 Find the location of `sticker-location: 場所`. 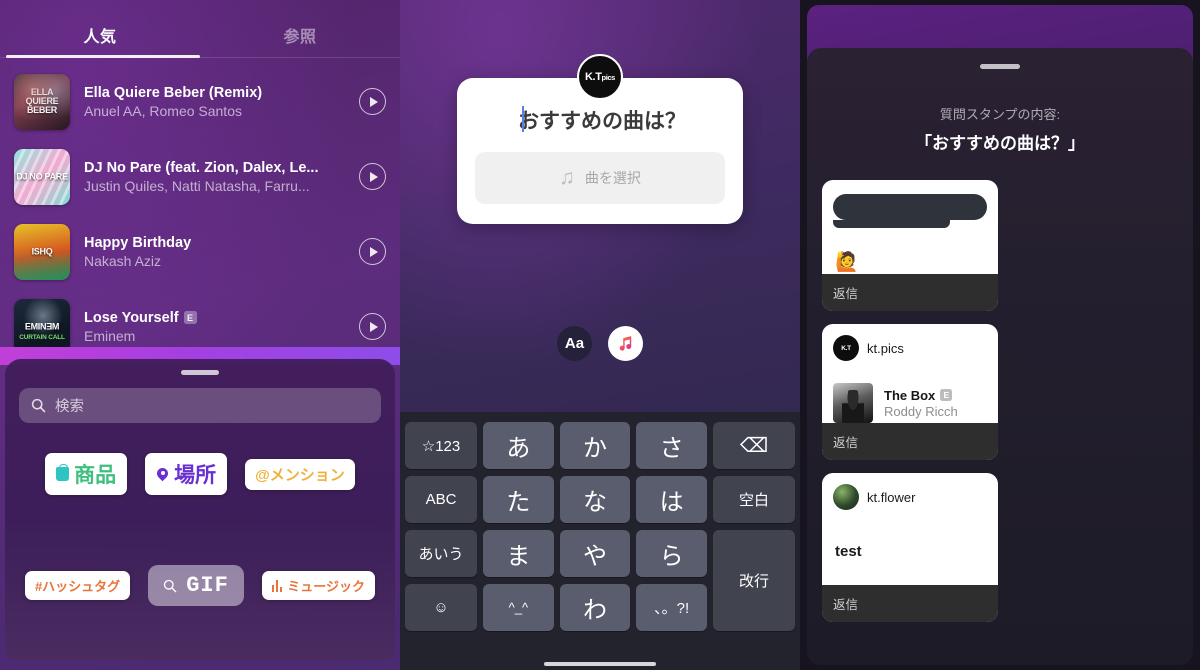

sticker-location: 場所 is located at coordinates (186, 474).